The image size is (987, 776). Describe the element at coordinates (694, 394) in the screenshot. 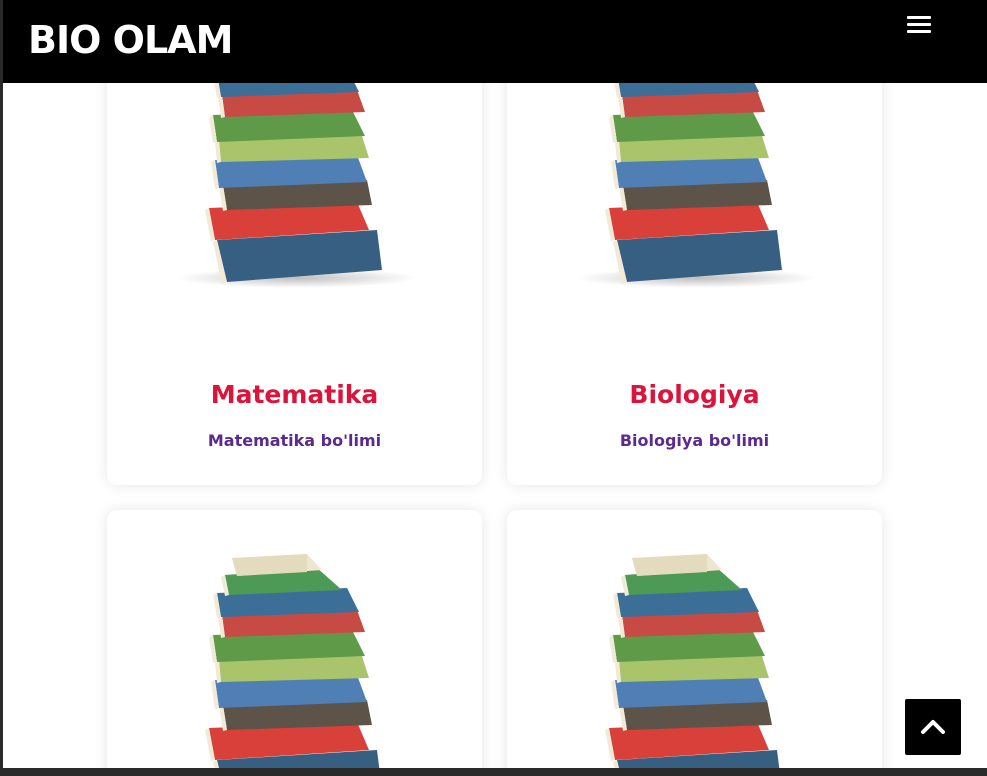

I see `card-title: Biologiya` at that location.